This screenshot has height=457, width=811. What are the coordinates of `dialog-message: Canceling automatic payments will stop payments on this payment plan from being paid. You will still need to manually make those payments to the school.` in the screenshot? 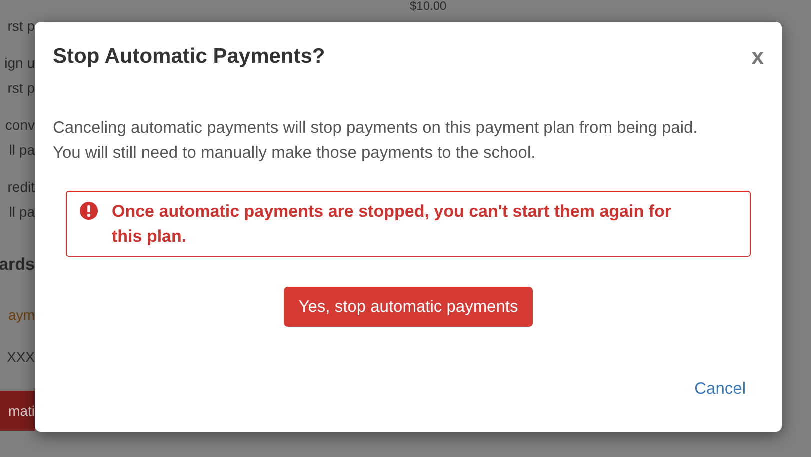 It's located at (375, 141).